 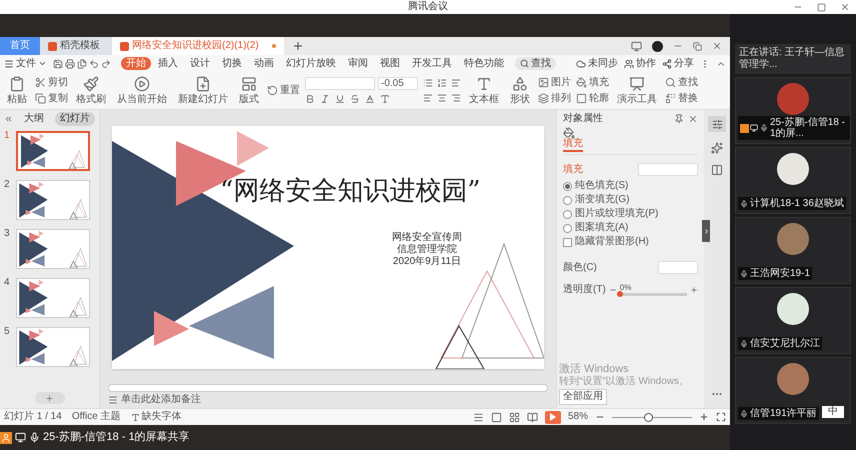 I want to click on restore-icon, so click(x=697, y=46).